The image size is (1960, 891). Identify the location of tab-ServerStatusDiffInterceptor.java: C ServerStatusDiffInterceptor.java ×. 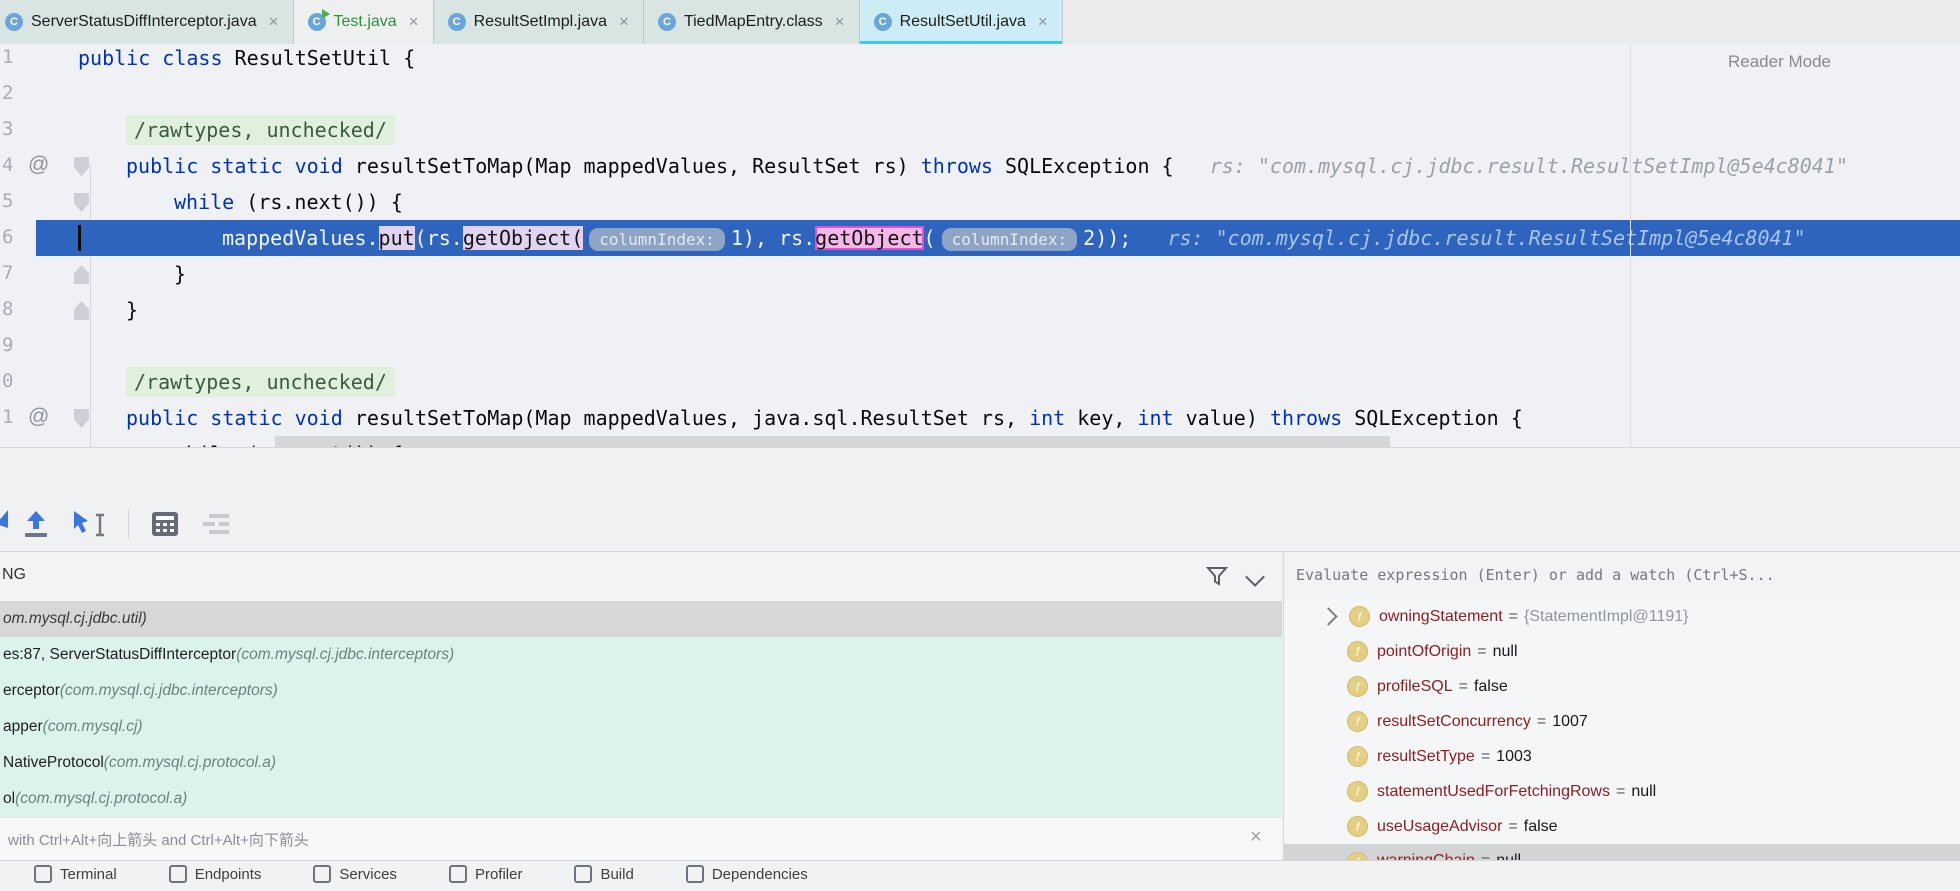
(147, 22).